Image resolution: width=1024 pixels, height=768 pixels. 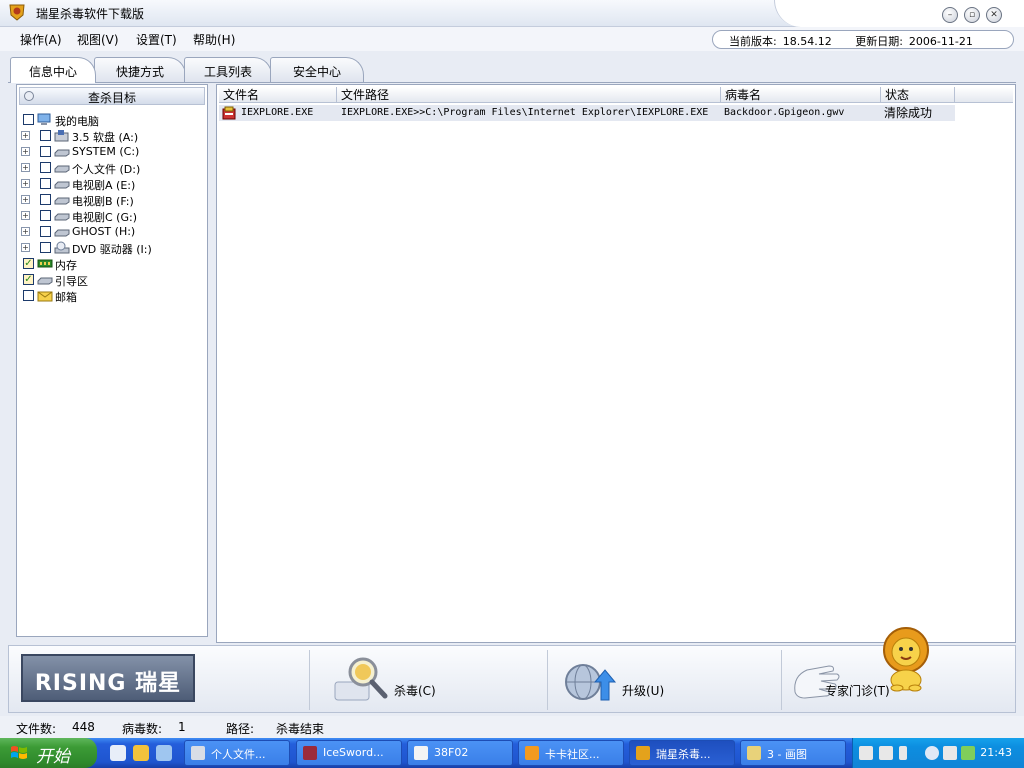 I want to click on column-status: 状态, so click(x=918, y=95).